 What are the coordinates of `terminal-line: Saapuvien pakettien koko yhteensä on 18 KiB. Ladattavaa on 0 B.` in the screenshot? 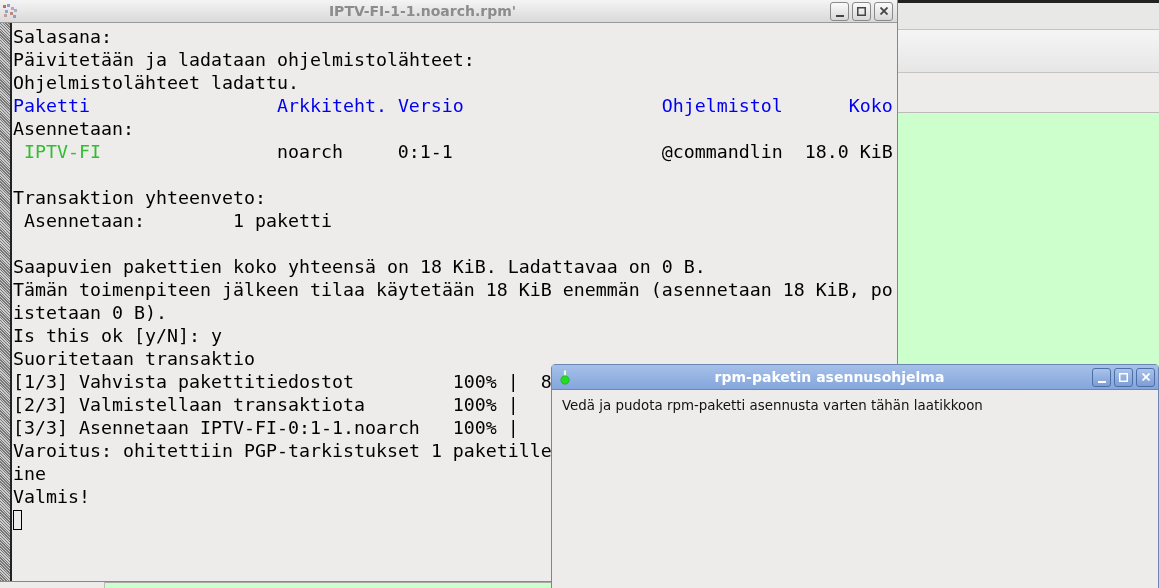 It's located at (359, 266).